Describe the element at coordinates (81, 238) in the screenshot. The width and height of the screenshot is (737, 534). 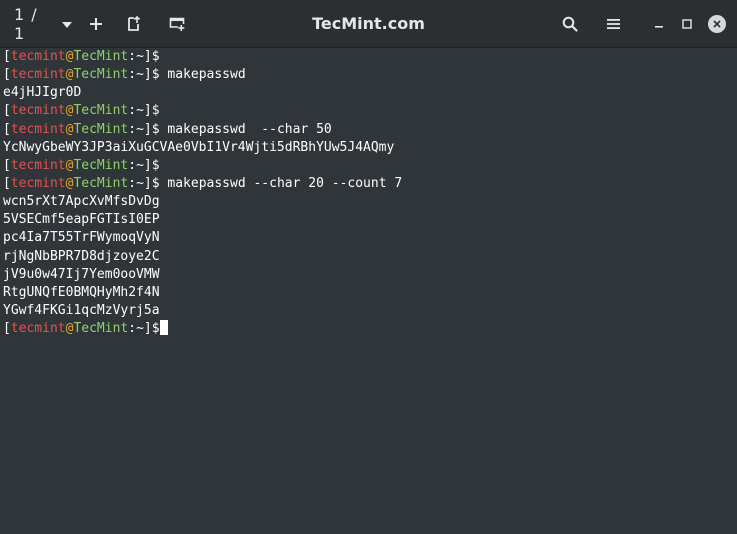
I see `output-line: pc4Ia7T55TrFWymoqVyN` at that location.